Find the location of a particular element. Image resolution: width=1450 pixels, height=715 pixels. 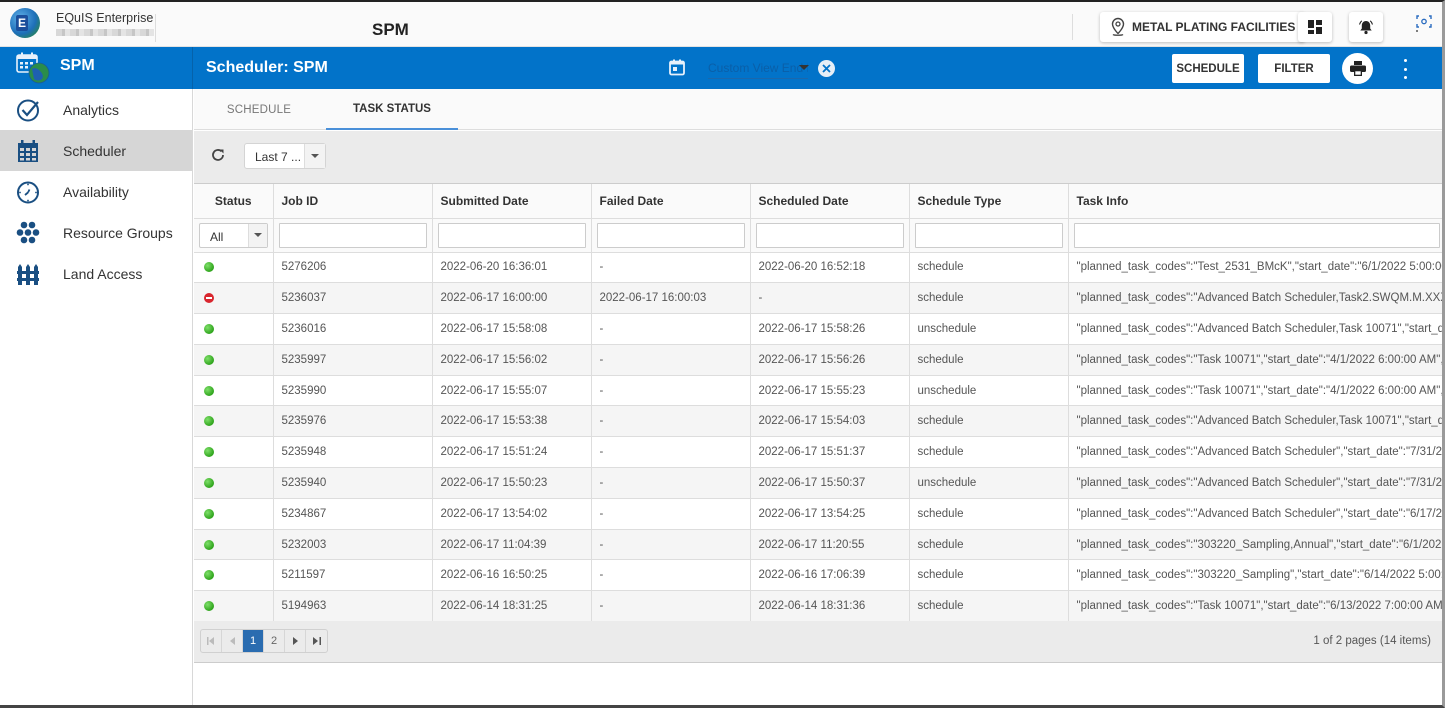

dashboard-button is located at coordinates (1315, 27).